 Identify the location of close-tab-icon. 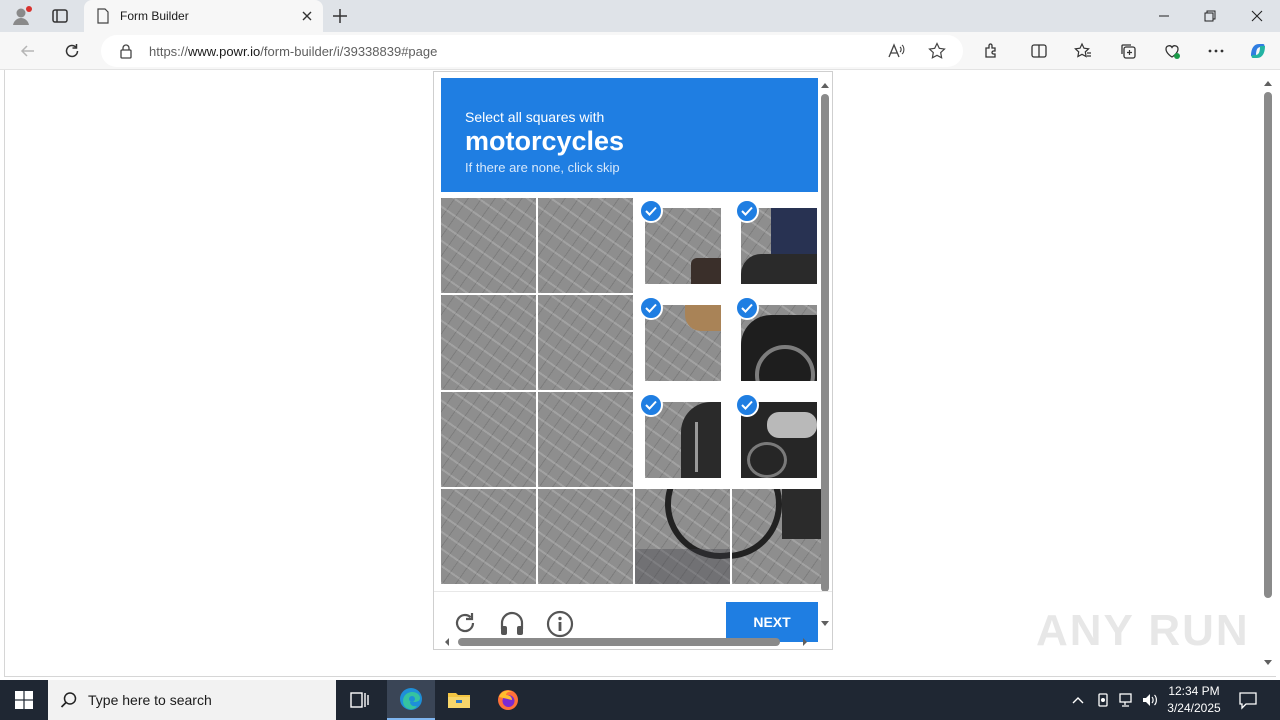
(307, 18).